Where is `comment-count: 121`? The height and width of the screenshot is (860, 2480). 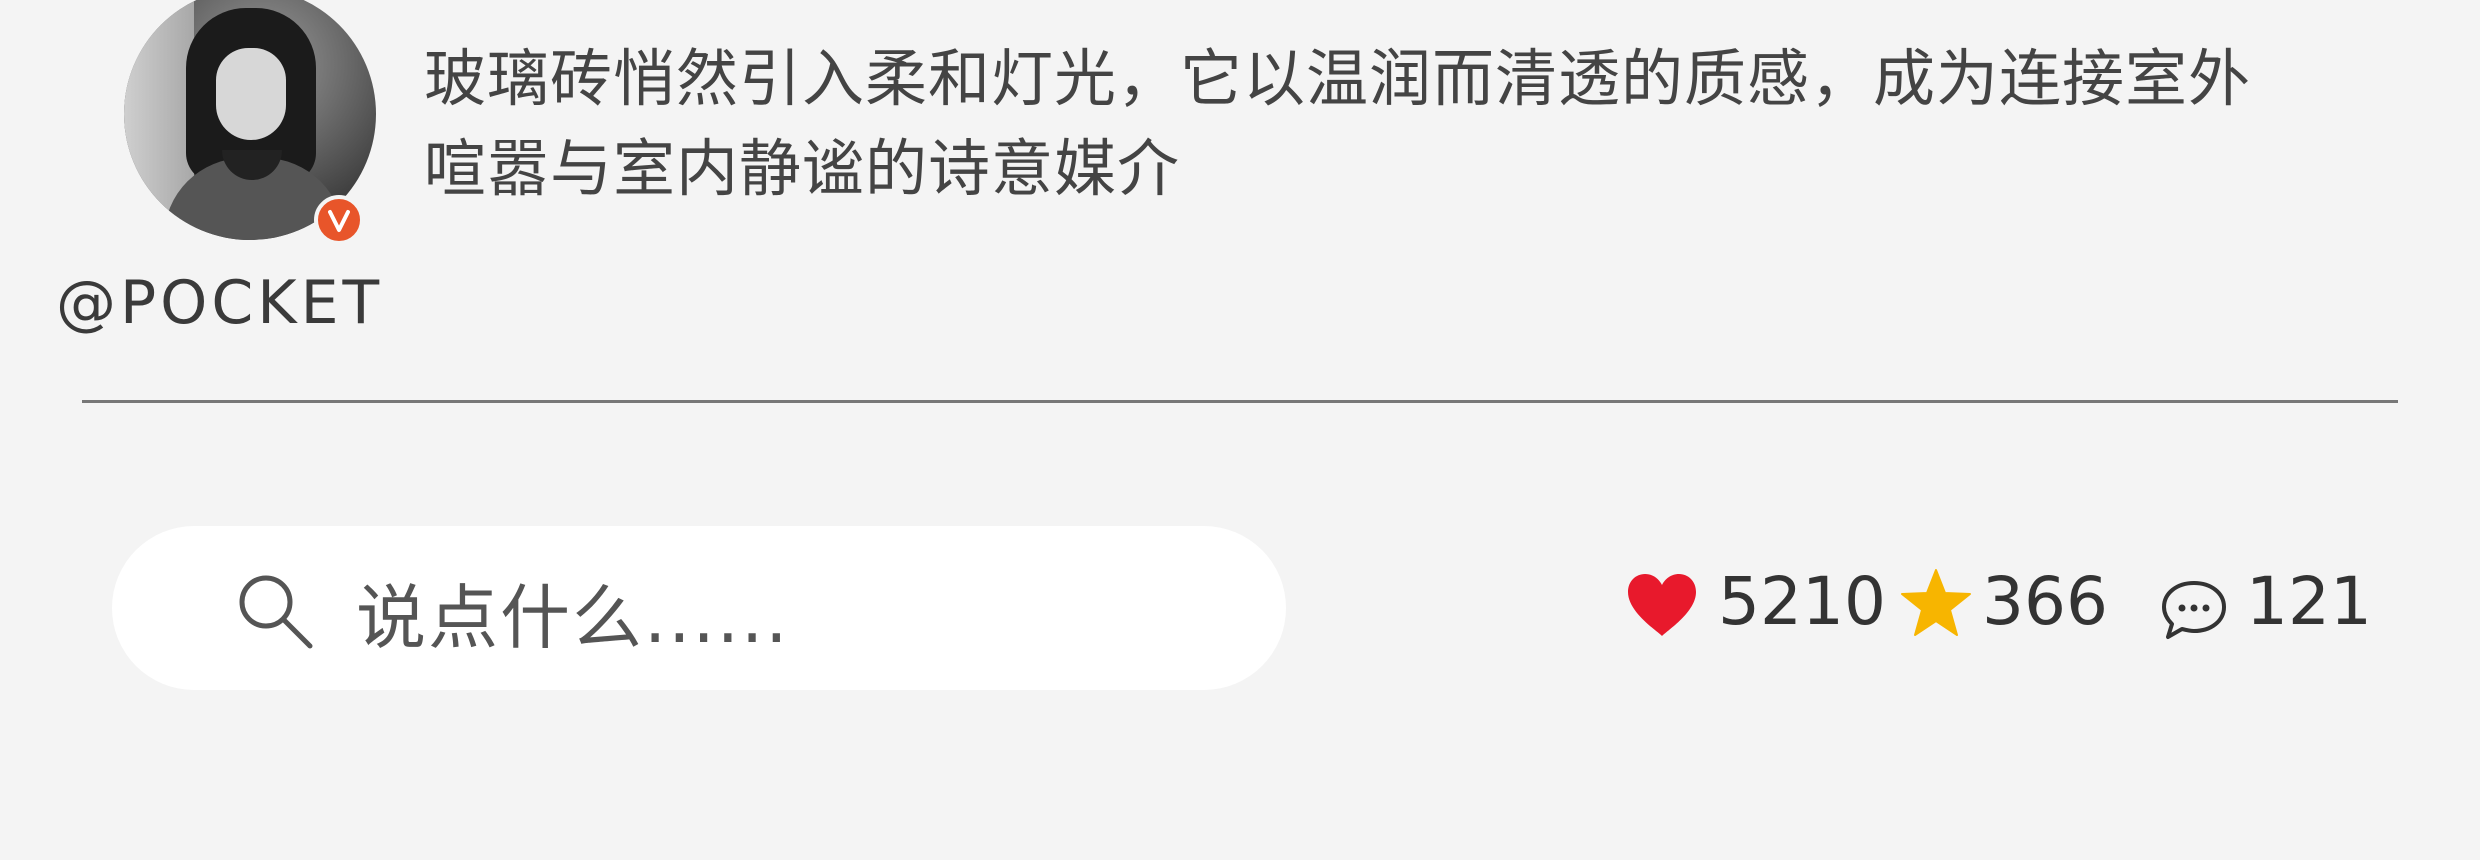
comment-count: 121 is located at coordinates (2309, 601).